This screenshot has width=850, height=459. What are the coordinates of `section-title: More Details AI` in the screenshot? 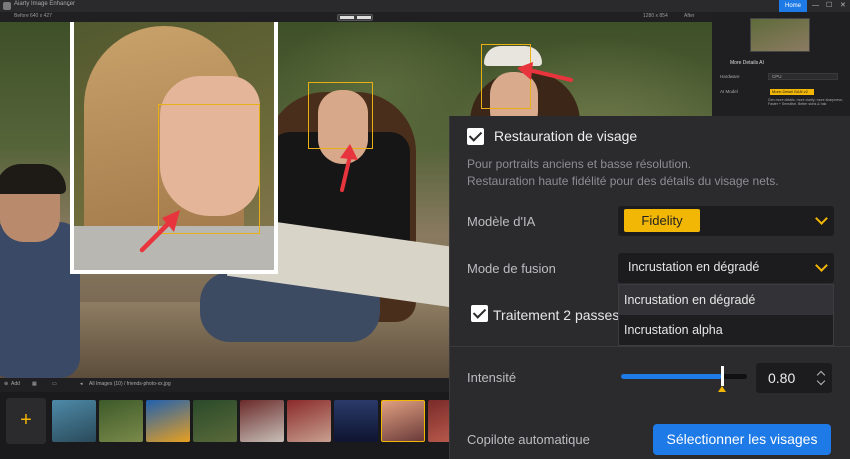 It's located at (747, 63).